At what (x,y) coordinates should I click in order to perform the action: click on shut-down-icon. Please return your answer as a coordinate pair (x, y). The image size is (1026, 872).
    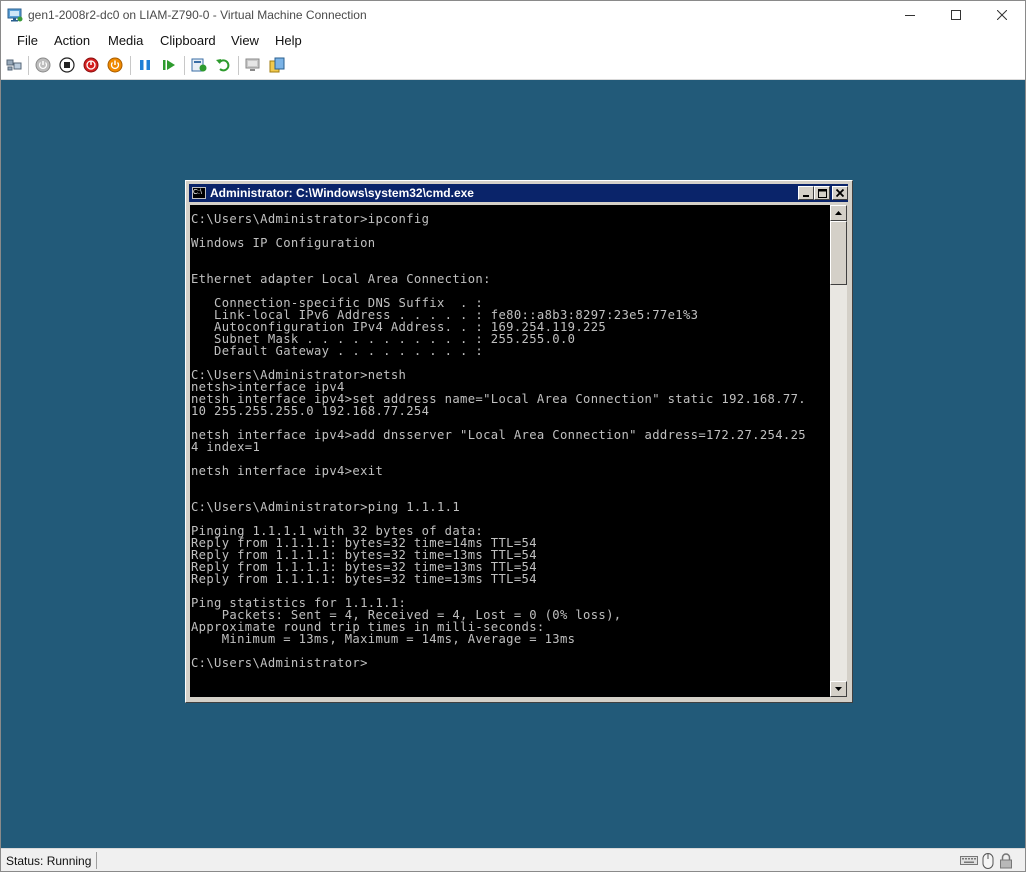
    Looking at the image, I should click on (91, 65).